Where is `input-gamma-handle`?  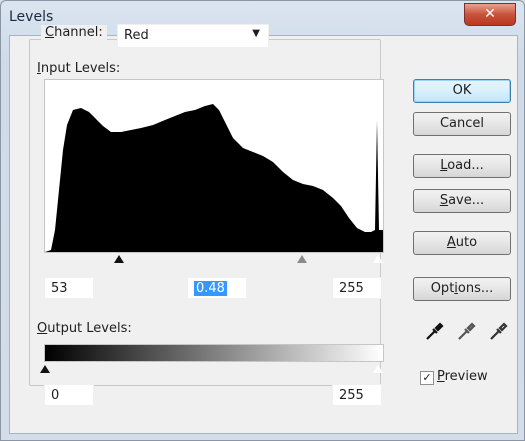
input-gamma-handle is located at coordinates (302, 259).